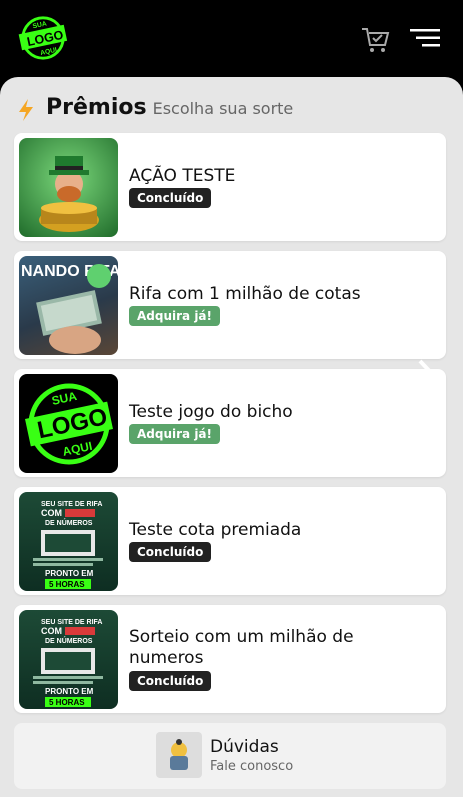  I want to click on logo-image: SUA LOGO AQUI, so click(69, 424).